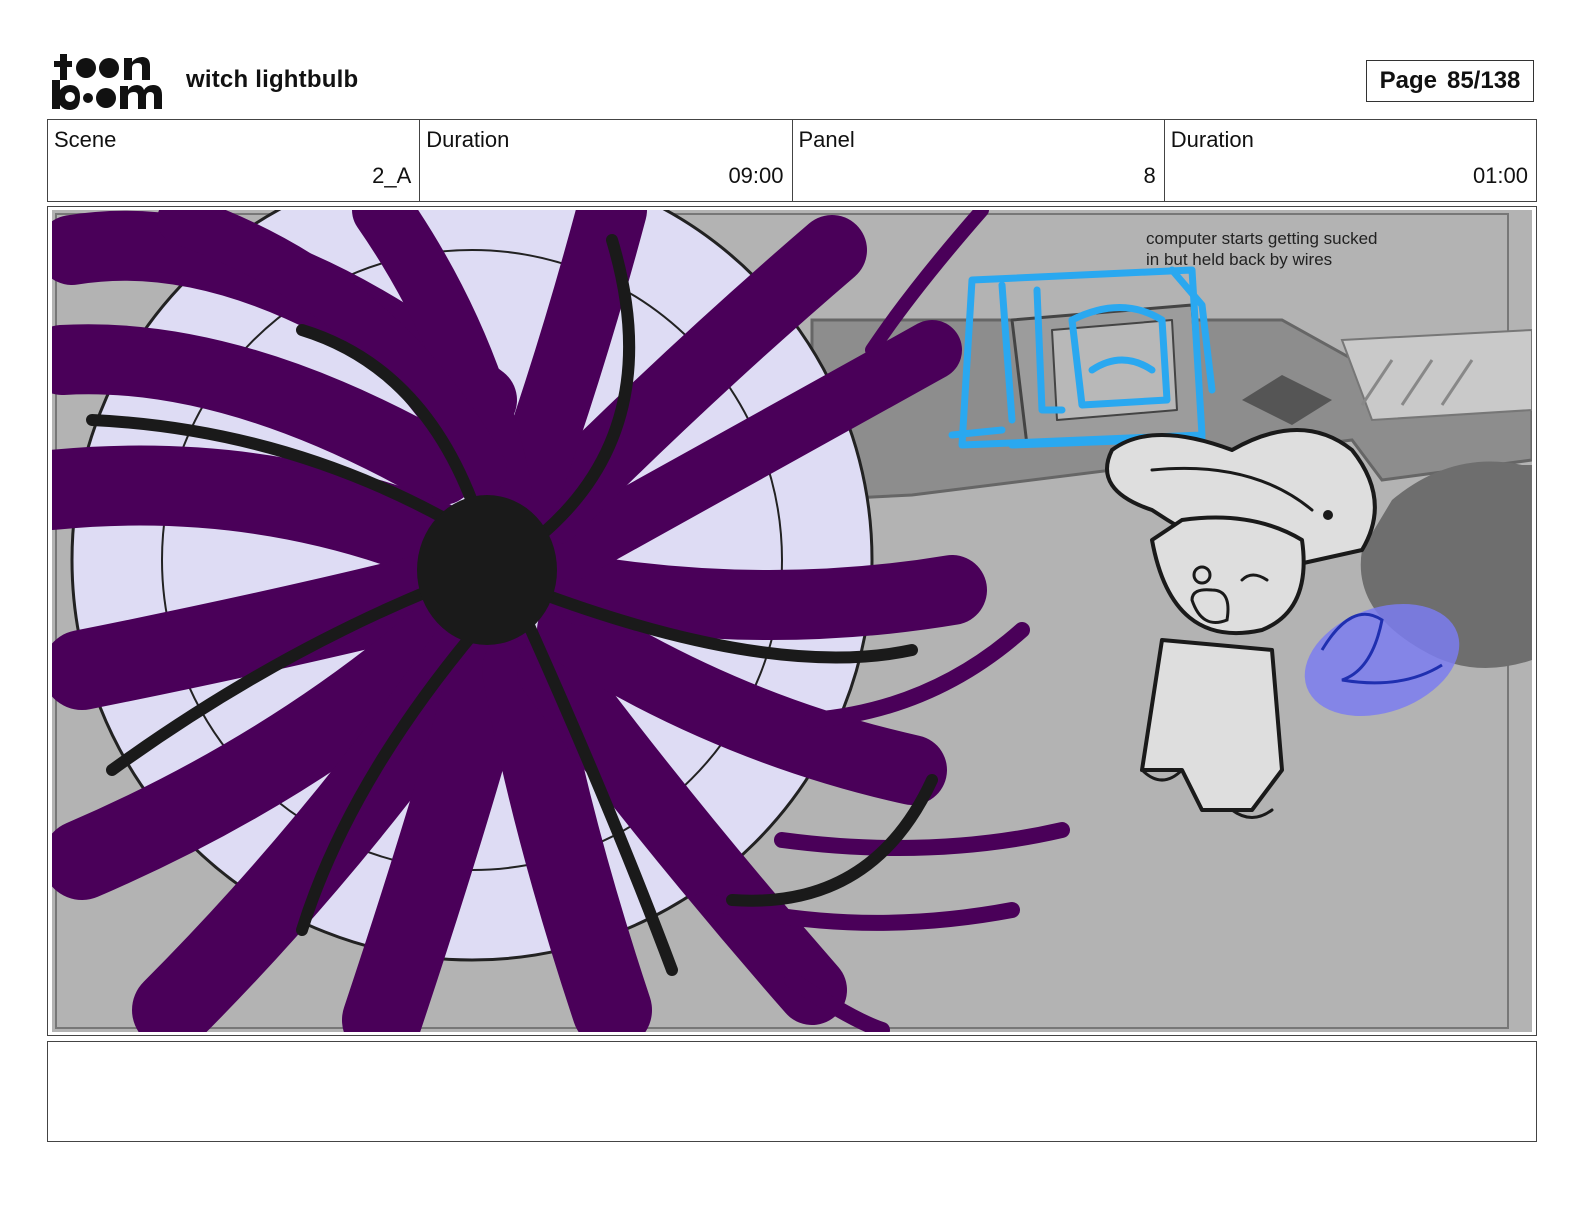 This screenshot has height=1224, width=1584. What do you see at coordinates (979, 160) in the screenshot?
I see `panel-cell: Panel 8` at bounding box center [979, 160].